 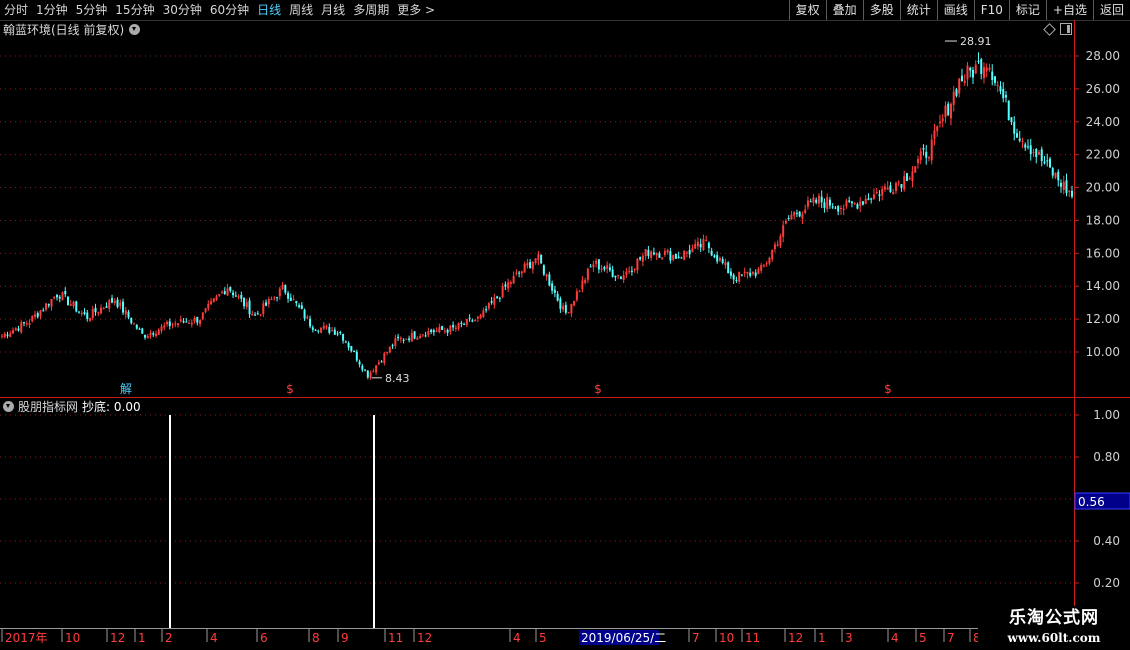 I want to click on high-price-label: 28.91, so click(x=976, y=41).